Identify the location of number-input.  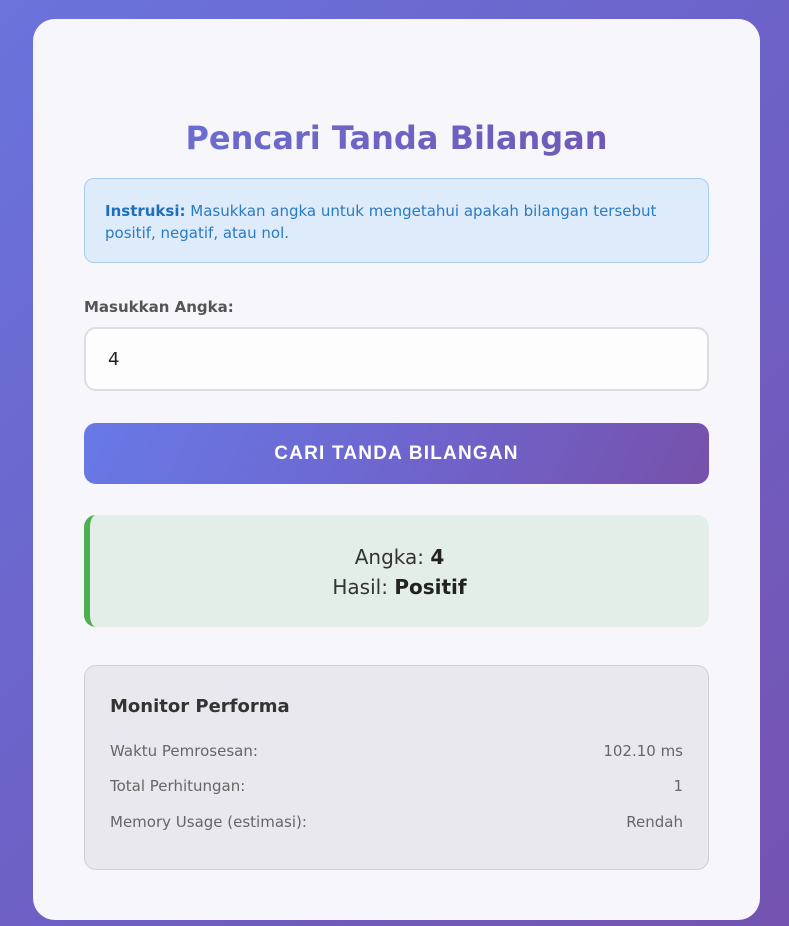
(396, 359).